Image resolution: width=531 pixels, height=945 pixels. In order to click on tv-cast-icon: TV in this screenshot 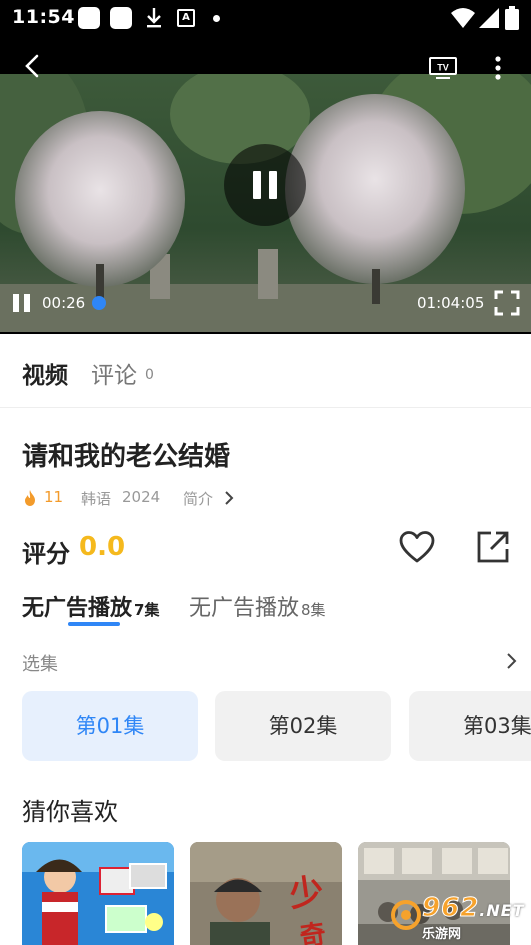, I will do `click(443, 68)`.